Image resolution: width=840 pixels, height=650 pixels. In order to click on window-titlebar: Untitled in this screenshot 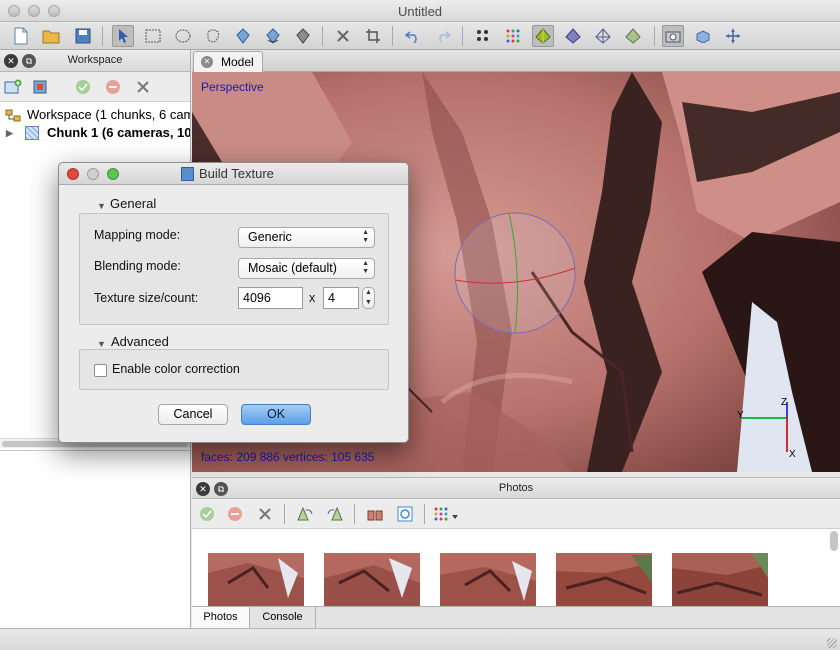, I will do `click(420, 11)`.